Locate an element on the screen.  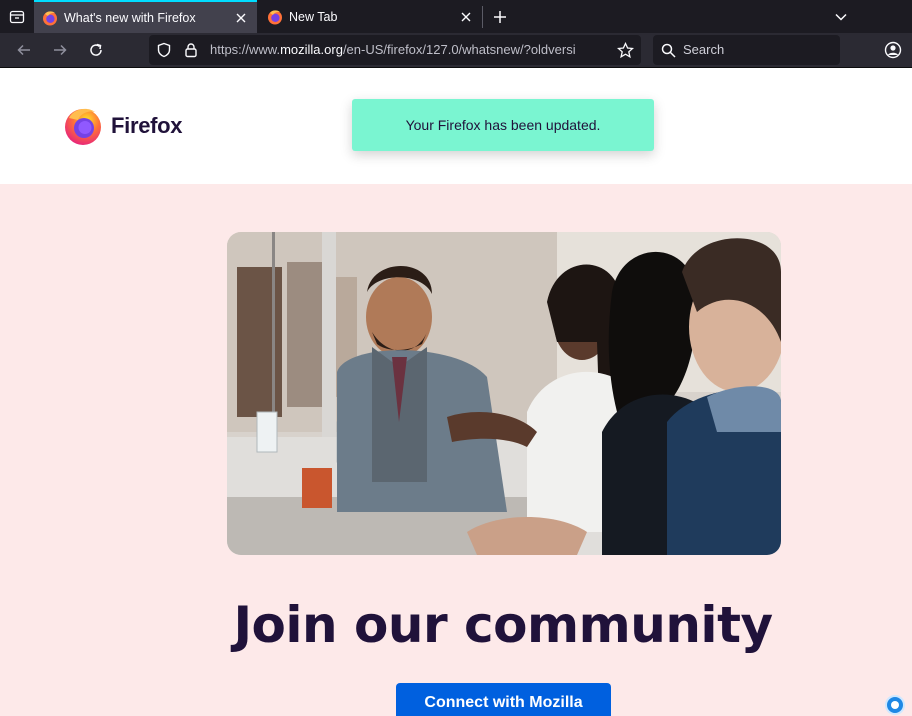
new-tab-button is located at coordinates (500, 17).